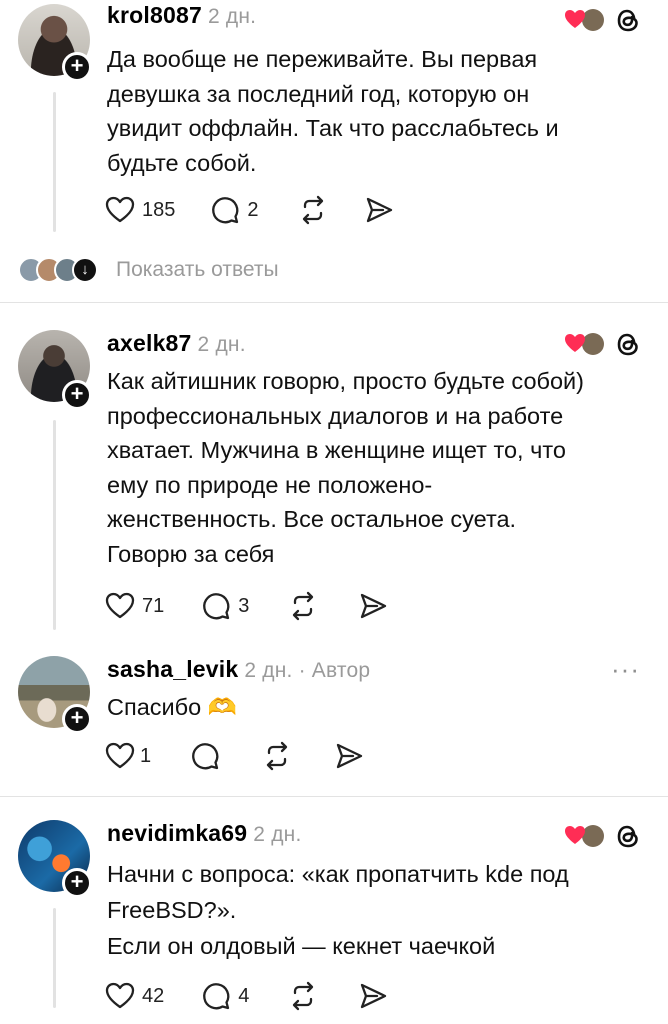 The image size is (668, 1024). I want to click on reply-button: 2, so click(234, 210).